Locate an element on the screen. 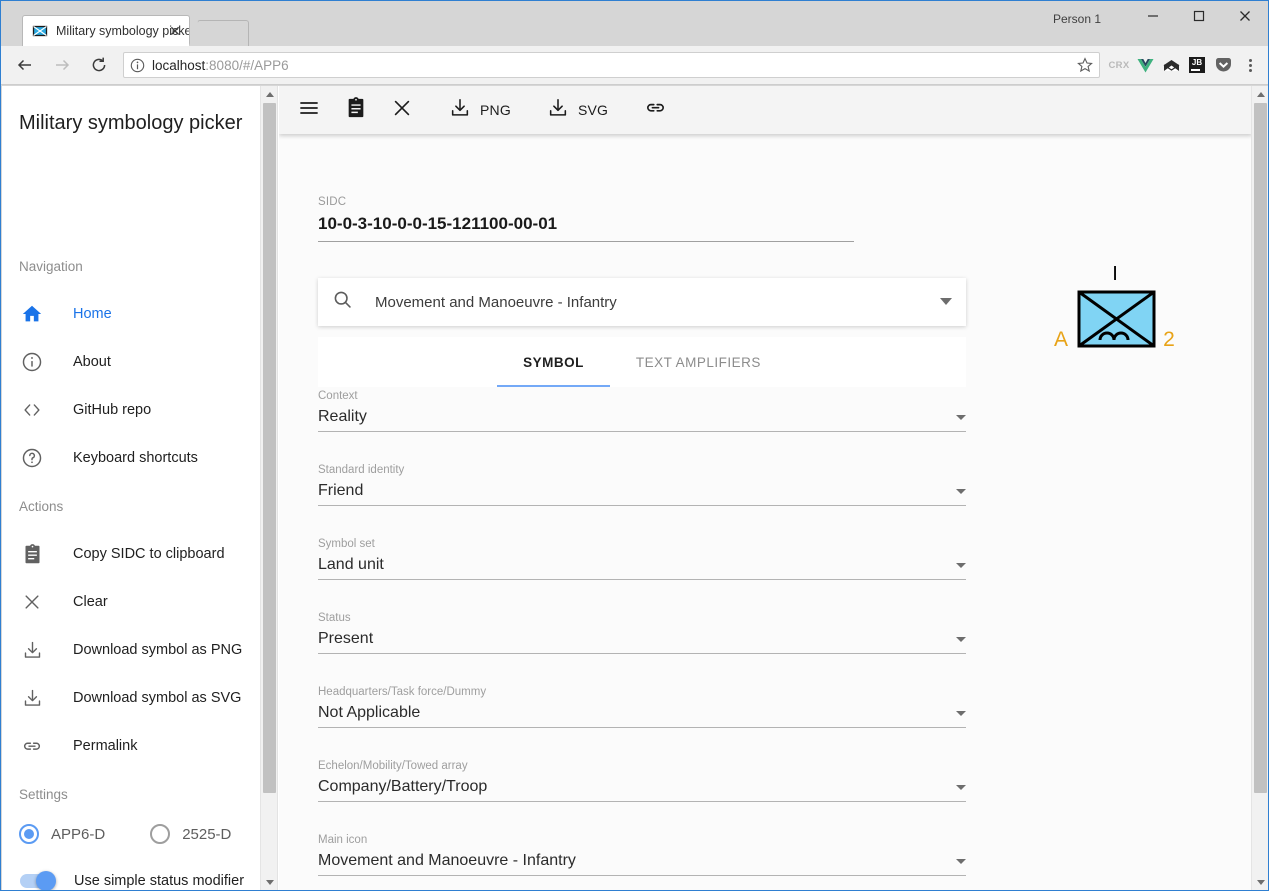  window-minimize-button is located at coordinates (1153, 16).